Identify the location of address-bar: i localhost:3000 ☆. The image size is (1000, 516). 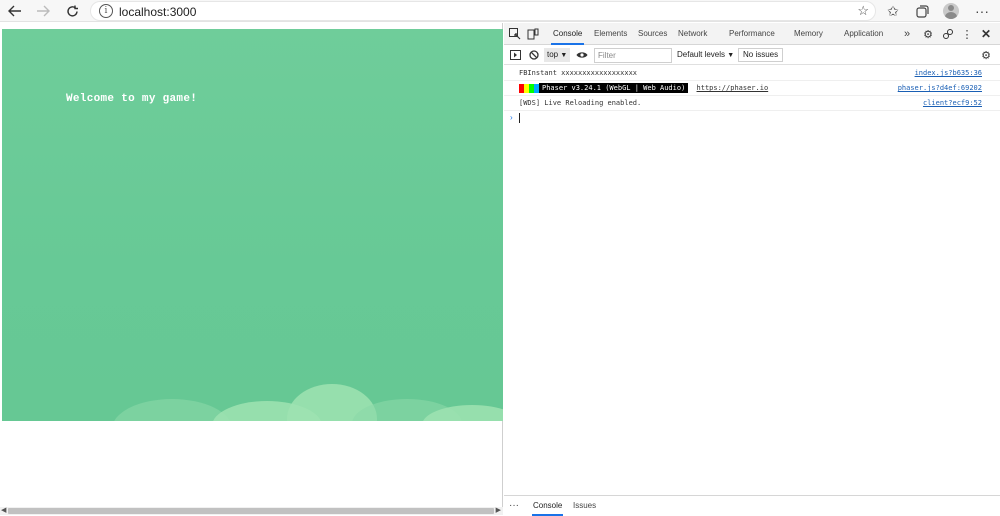
(483, 11).